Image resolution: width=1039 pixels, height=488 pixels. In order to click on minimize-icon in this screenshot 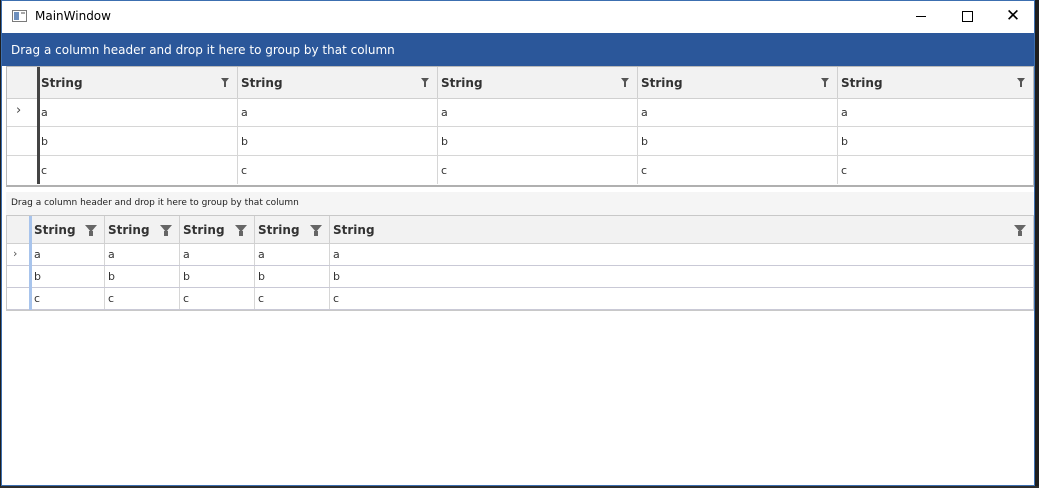, I will do `click(921, 16)`.